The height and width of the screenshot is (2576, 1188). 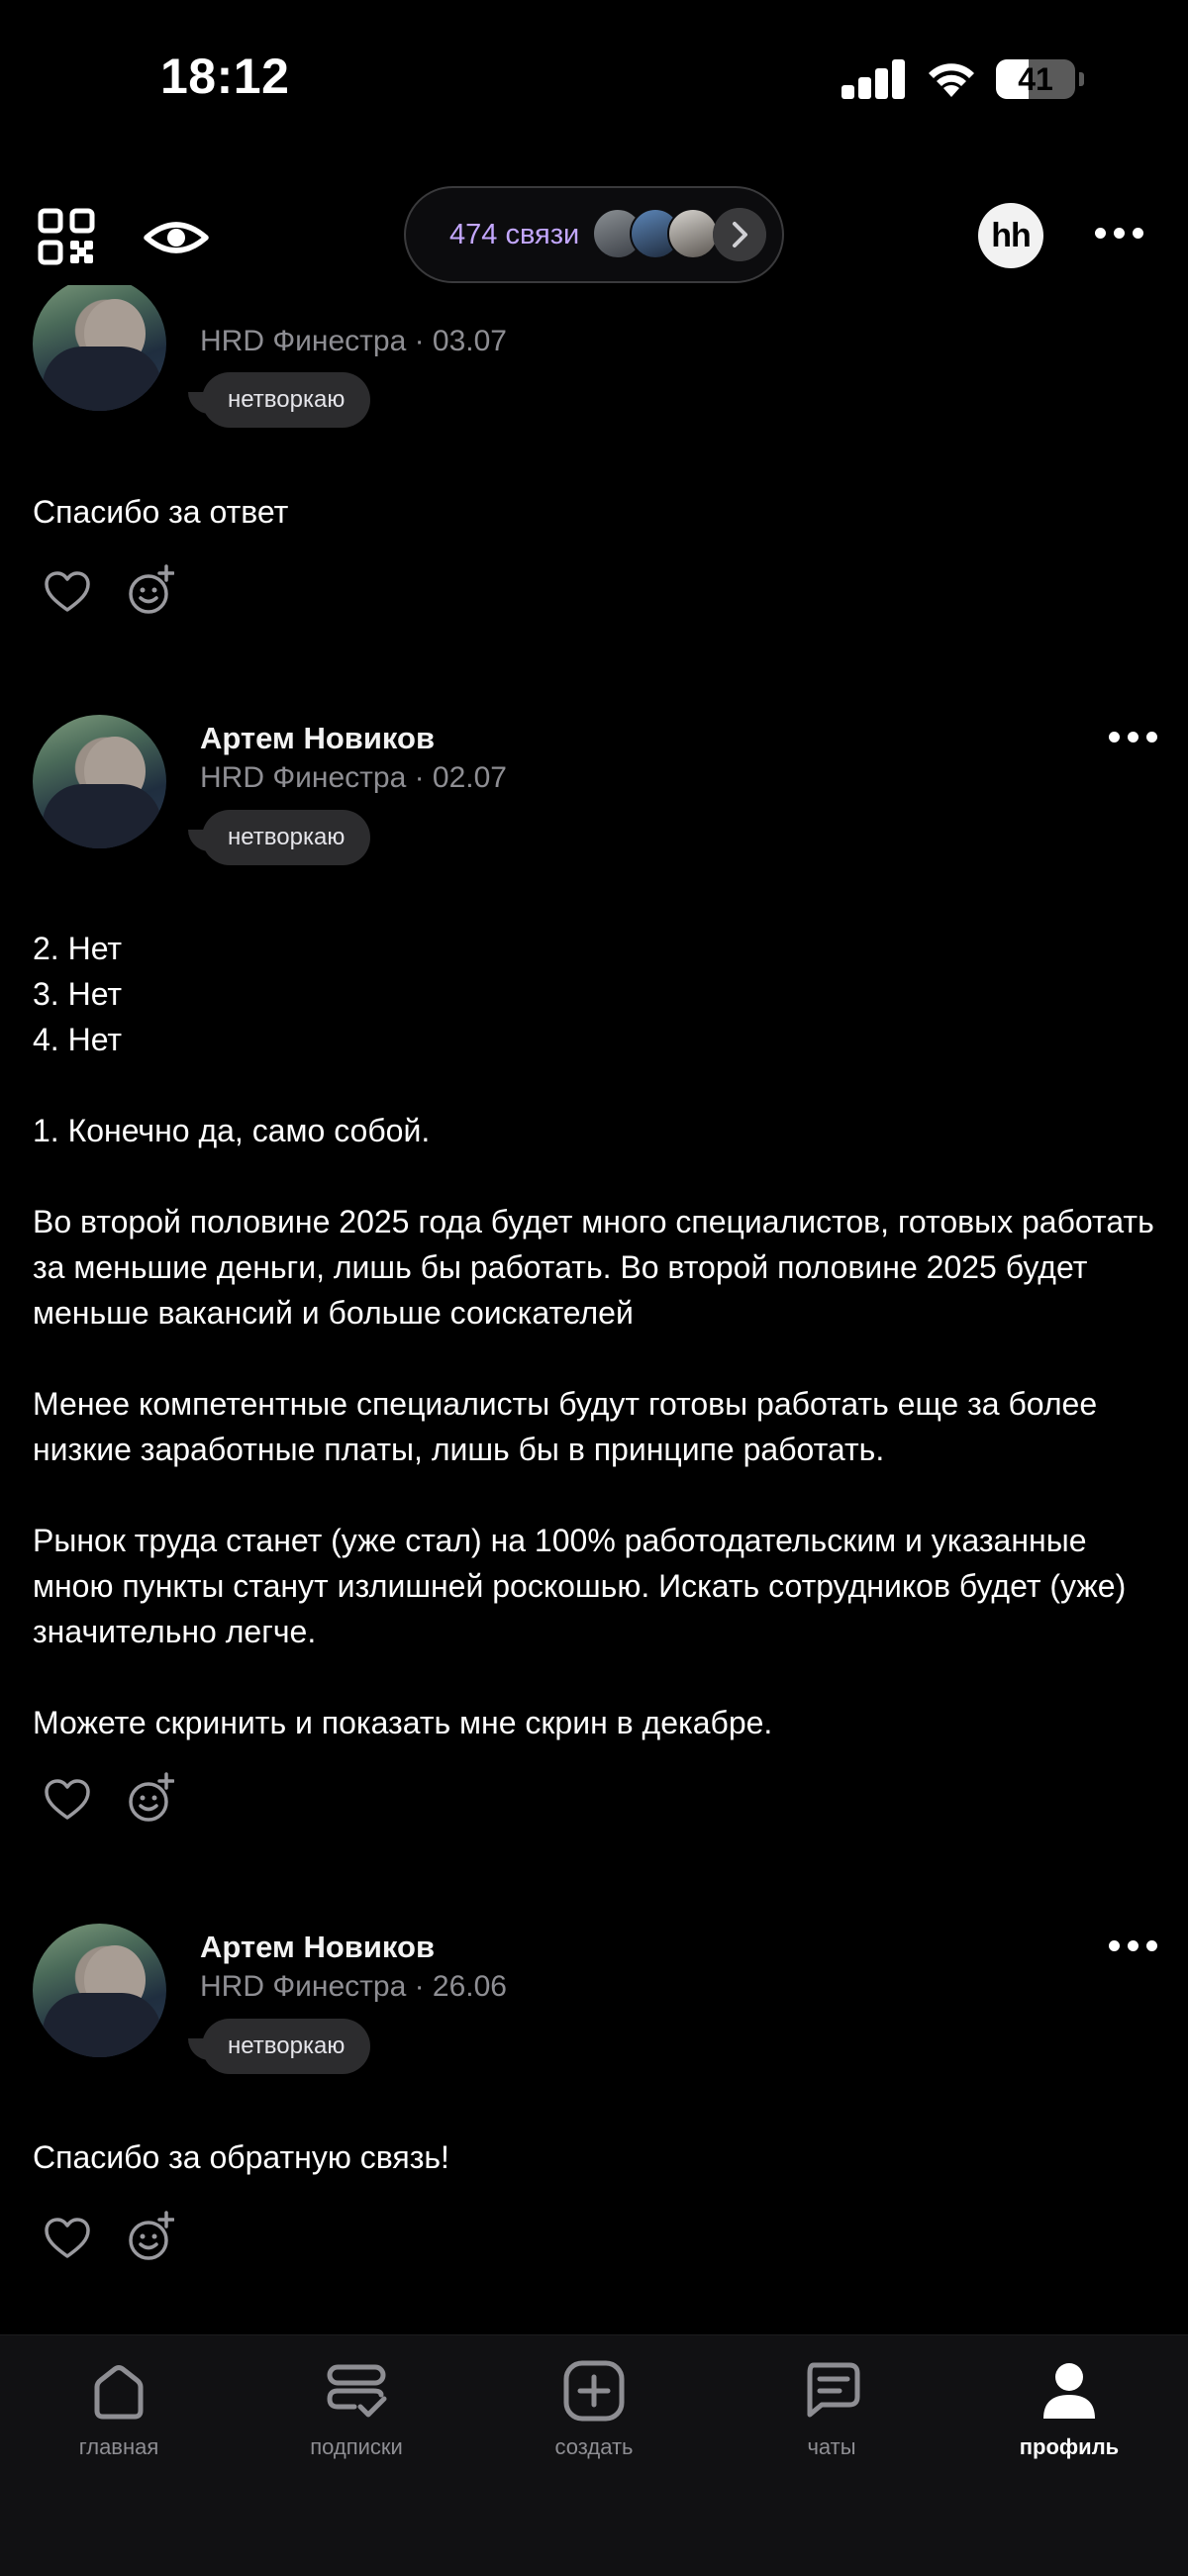 I want to click on nav-label: чаты, so click(x=831, y=2447).